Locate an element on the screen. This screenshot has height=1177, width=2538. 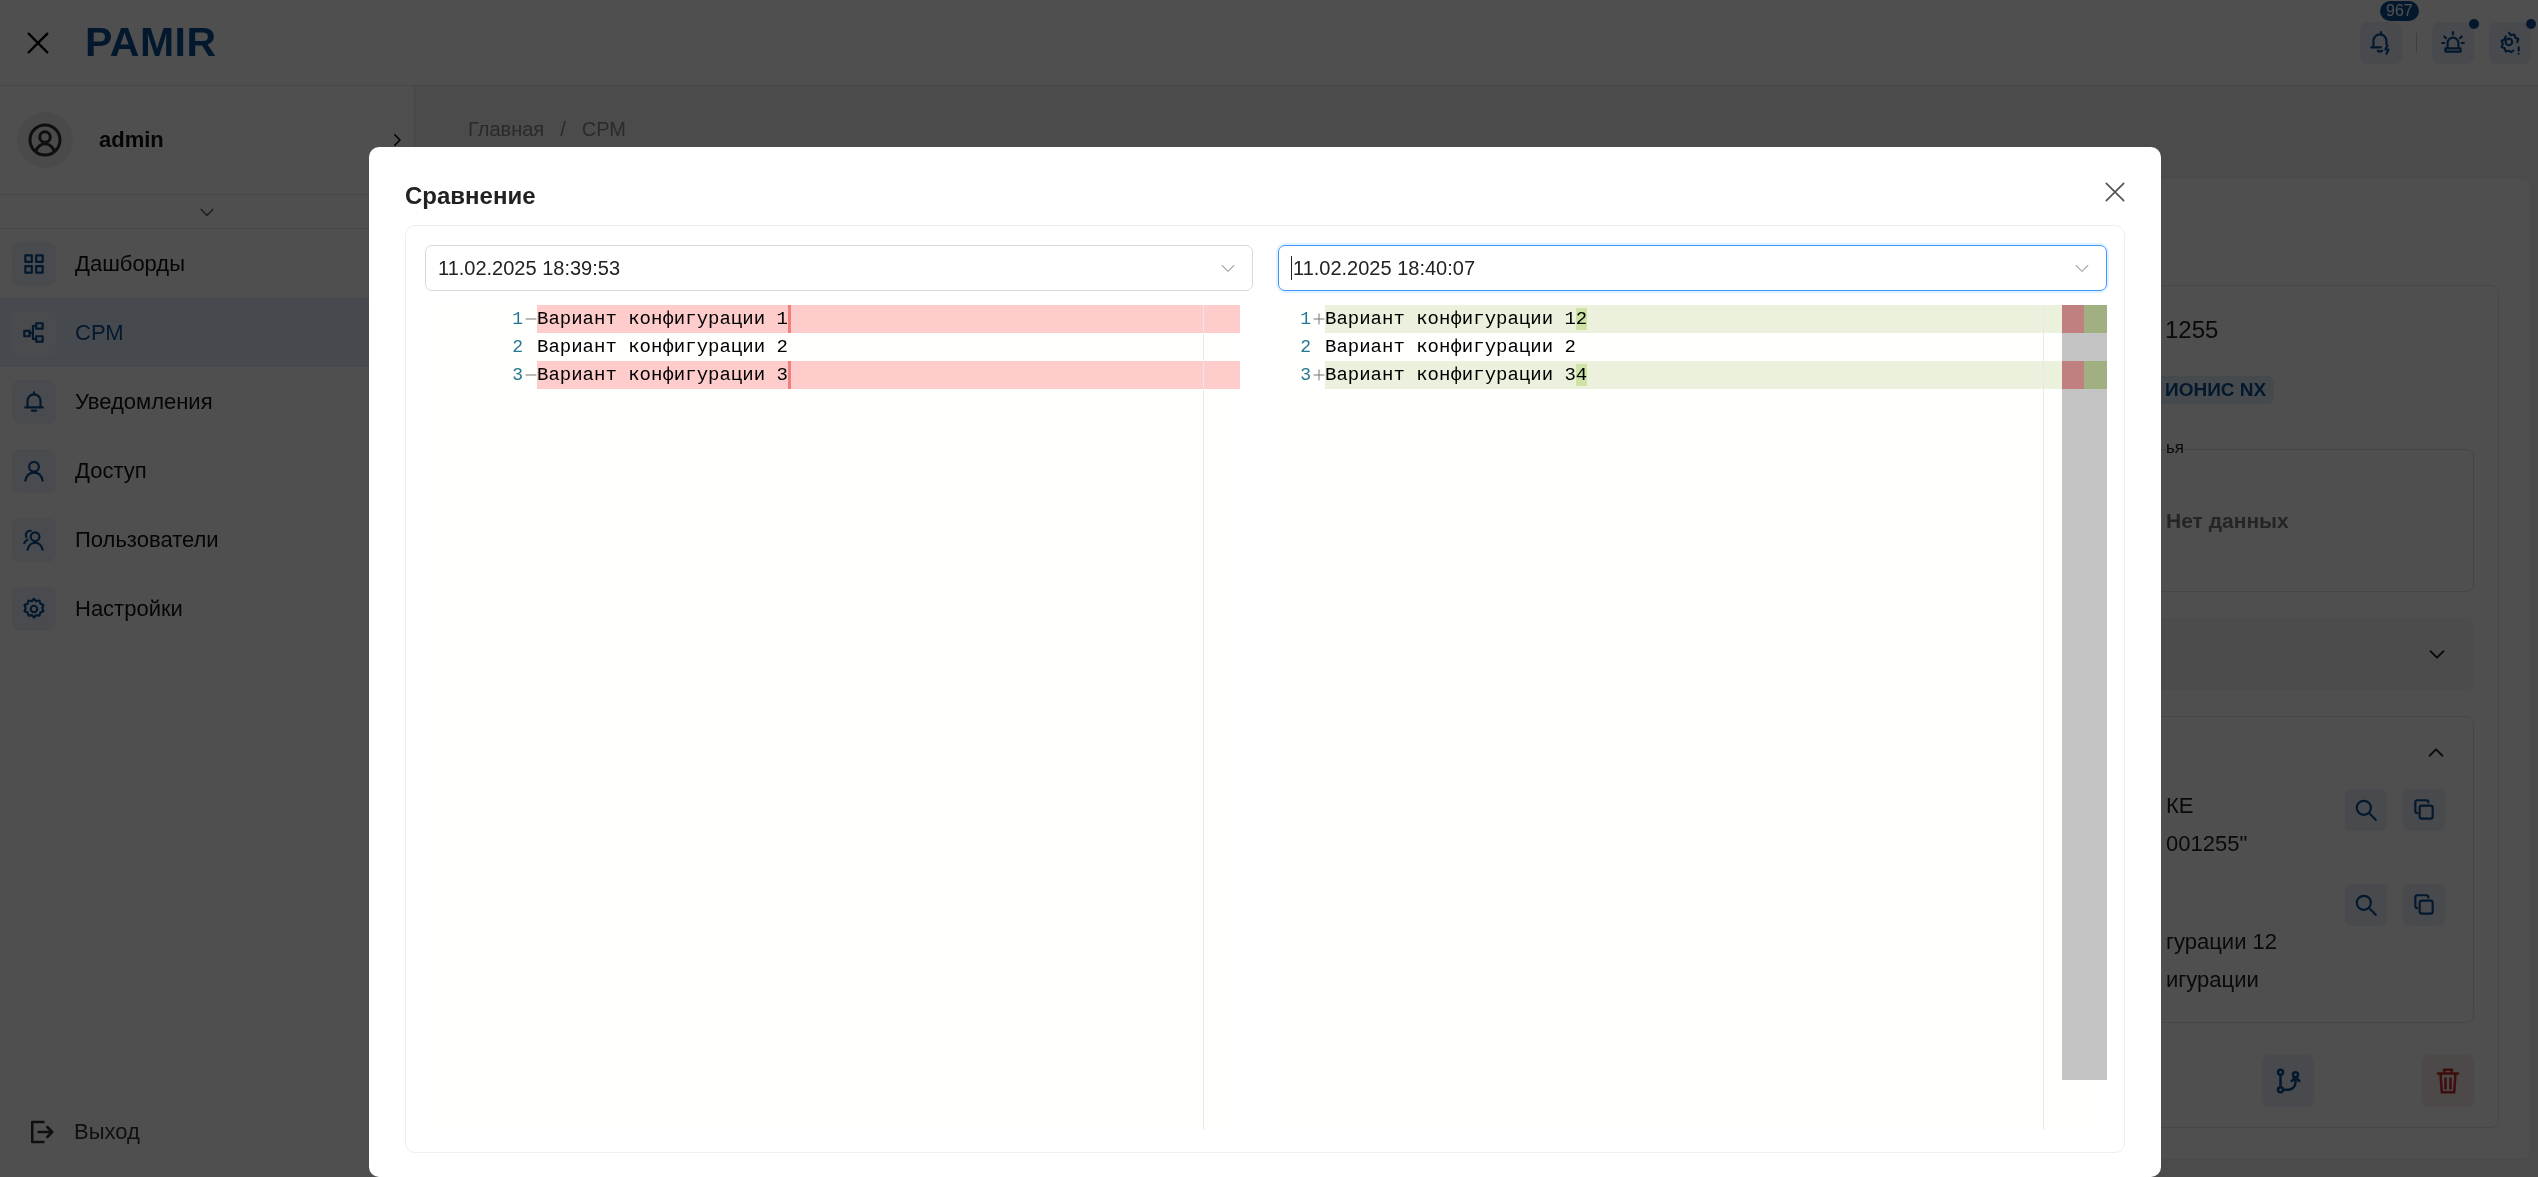
alarm-button is located at coordinates (2453, 42).